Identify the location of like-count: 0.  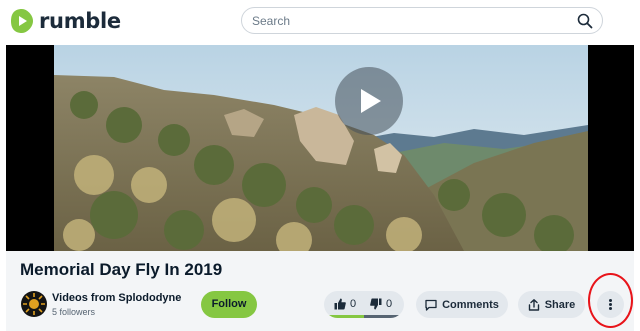
(353, 304).